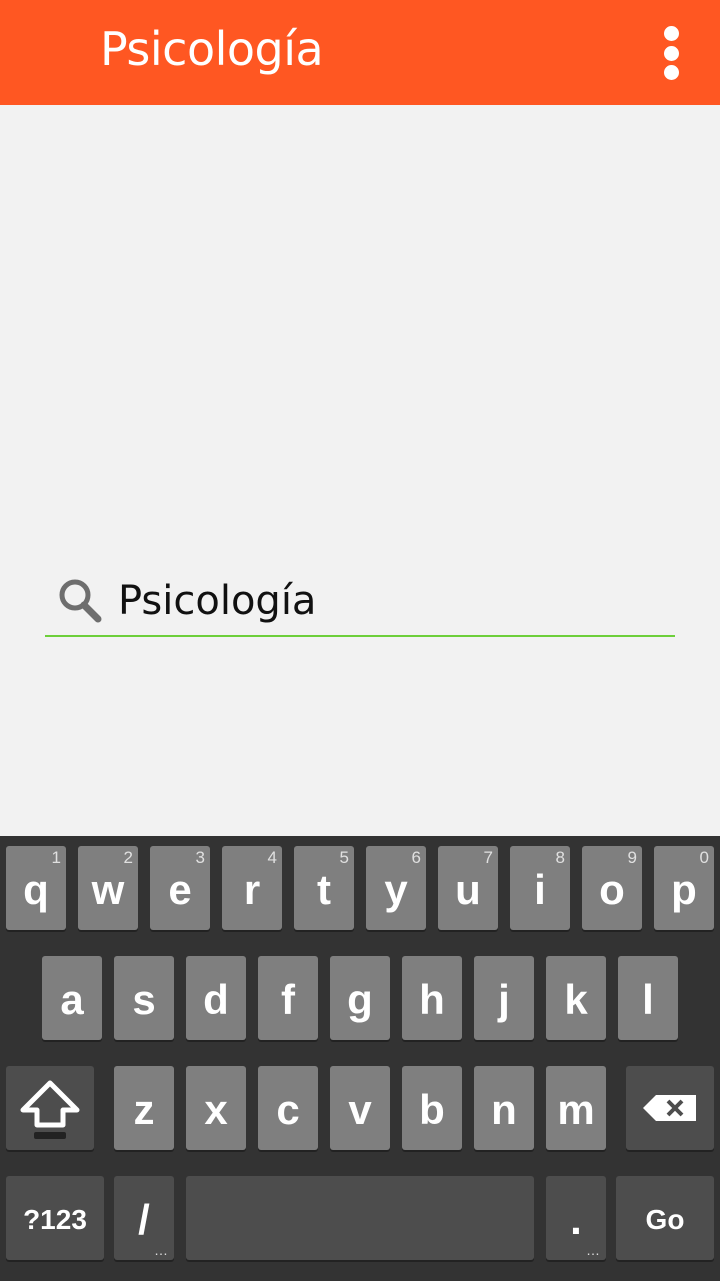 The height and width of the screenshot is (1281, 720). What do you see at coordinates (288, 1108) in the screenshot?
I see `key-c: c` at bounding box center [288, 1108].